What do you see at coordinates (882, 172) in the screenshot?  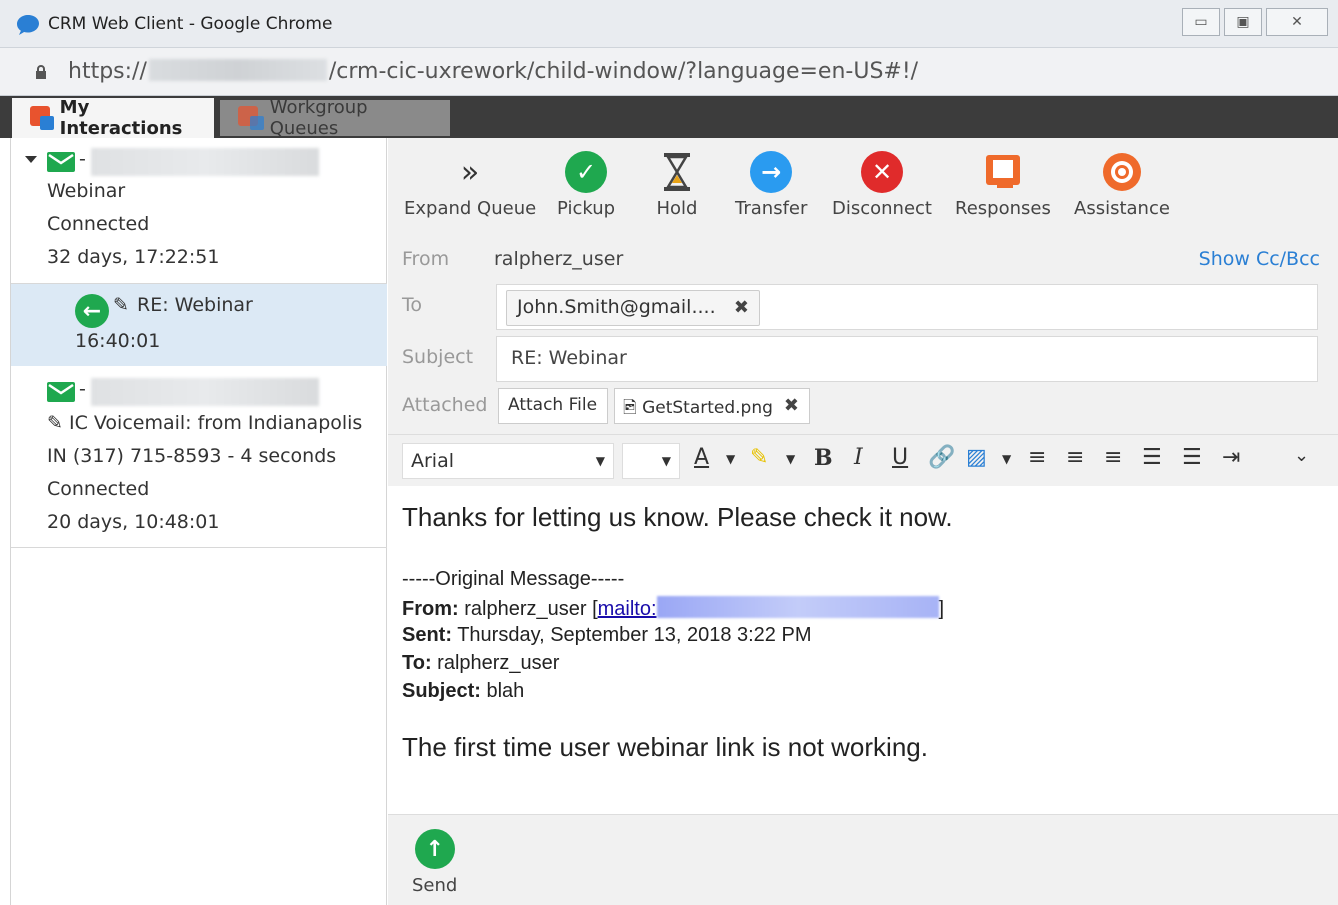 I see `x-circle-icon: ✕` at bounding box center [882, 172].